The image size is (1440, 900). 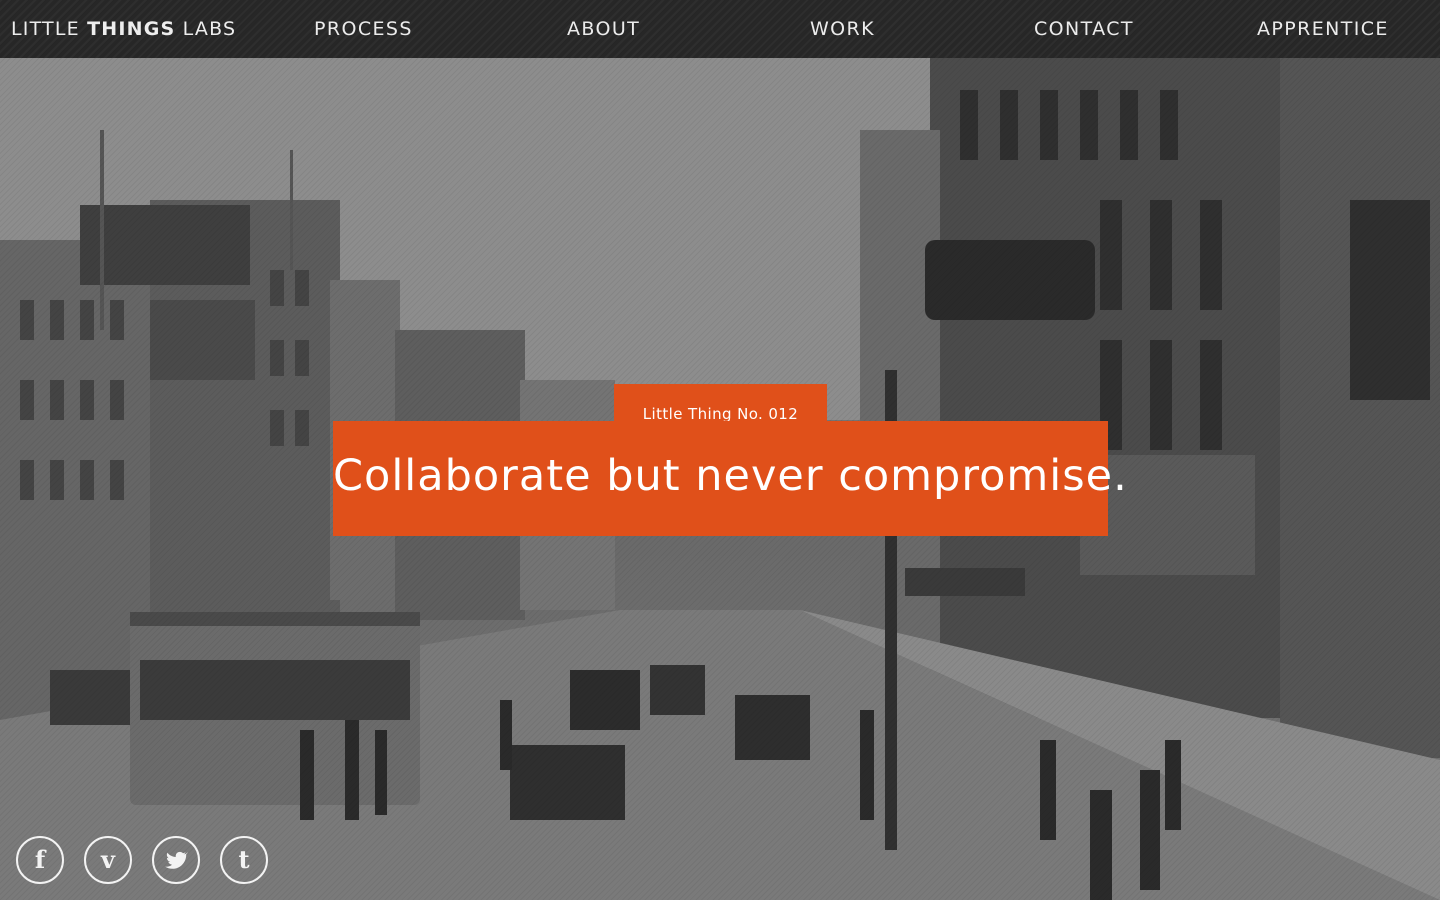 I want to click on headline-text: Collaborate but never compromise., so click(x=730, y=476).